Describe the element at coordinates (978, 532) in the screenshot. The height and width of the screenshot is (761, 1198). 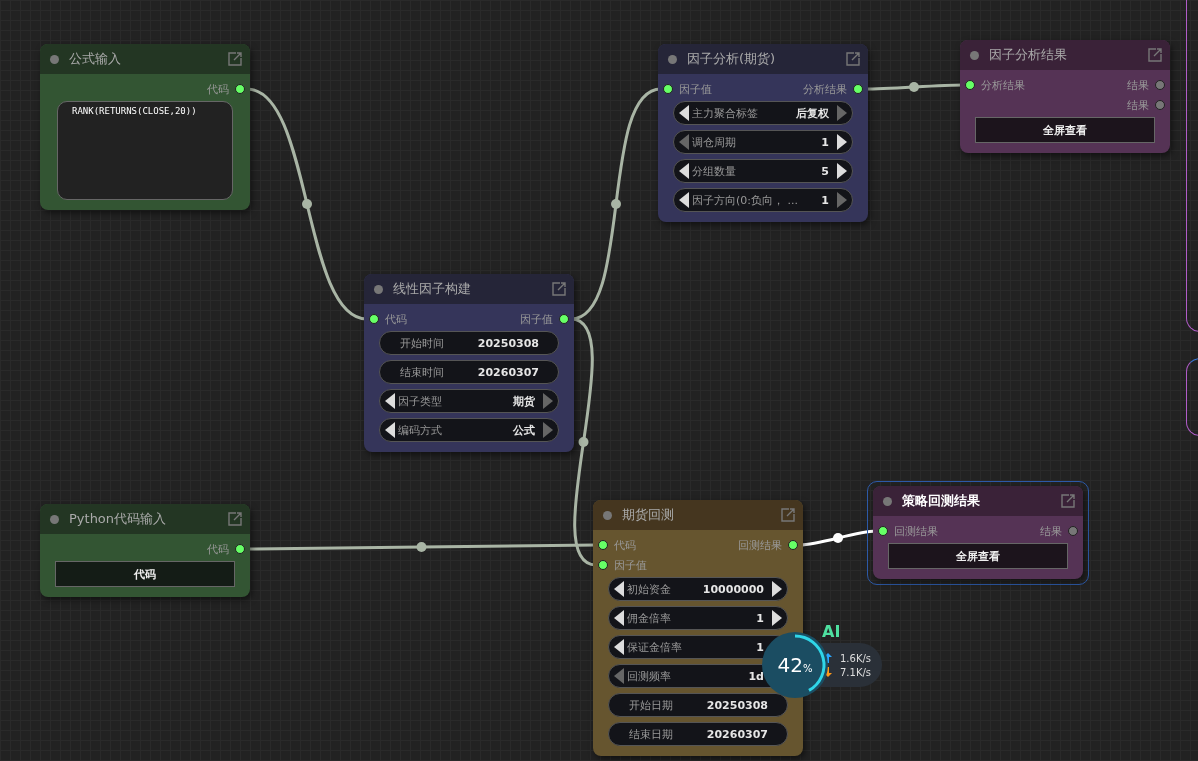
I see `node-card: 策略回测结果 回测结果 结果 全屏查看` at that location.